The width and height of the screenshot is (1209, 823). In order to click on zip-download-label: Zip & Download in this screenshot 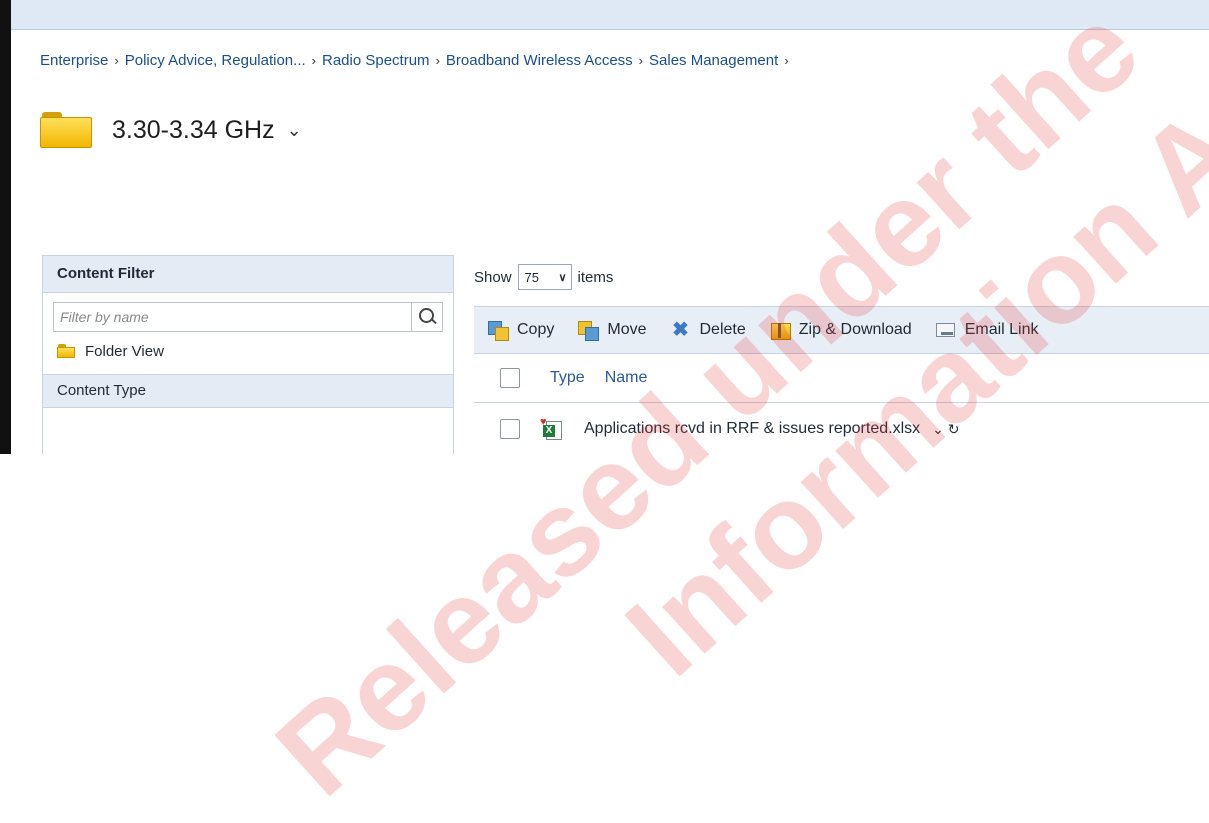, I will do `click(855, 329)`.